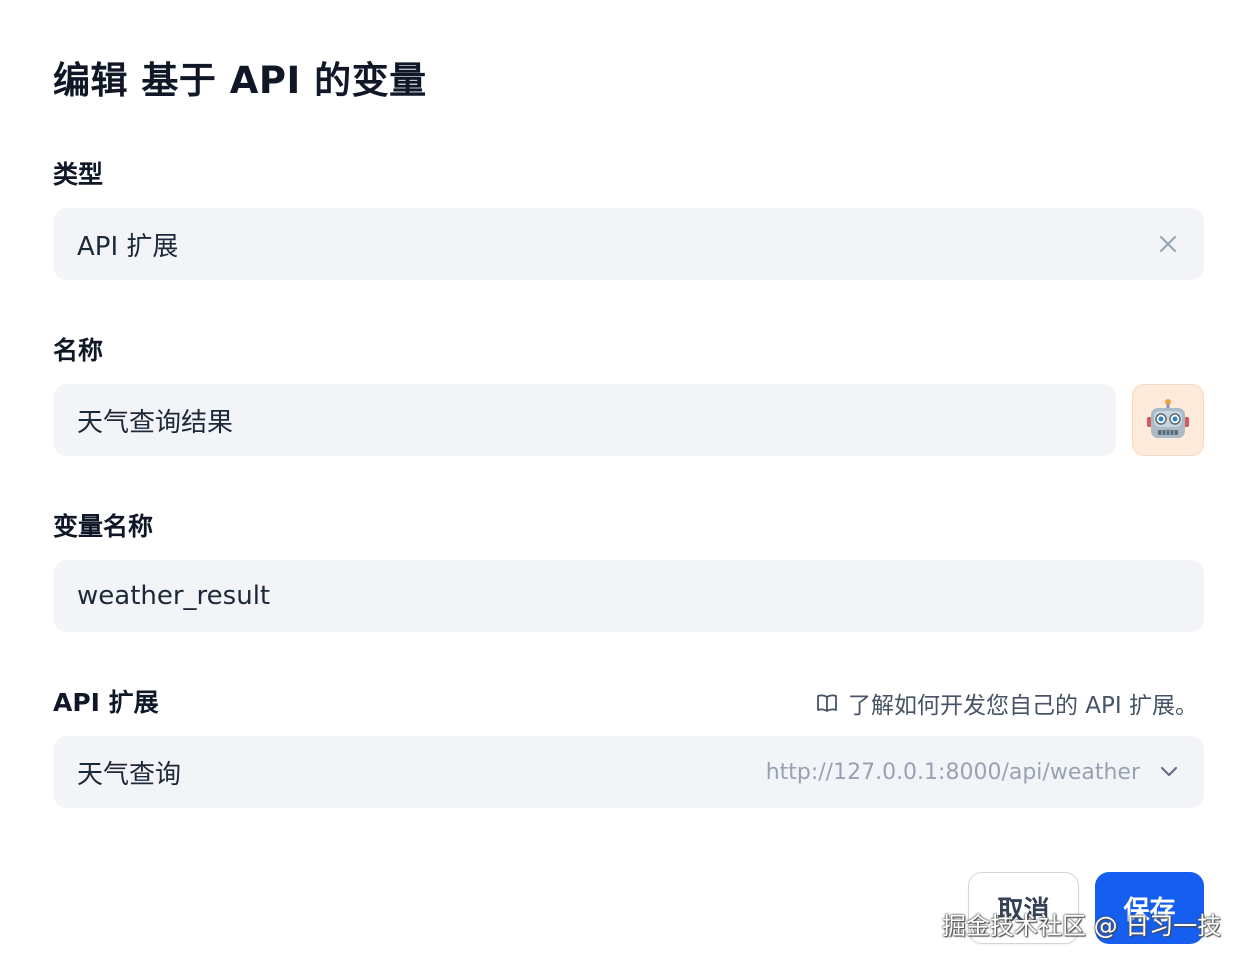 Image resolution: width=1254 pixels, height=964 pixels. I want to click on variable-name-value: weather_result, so click(174, 596).